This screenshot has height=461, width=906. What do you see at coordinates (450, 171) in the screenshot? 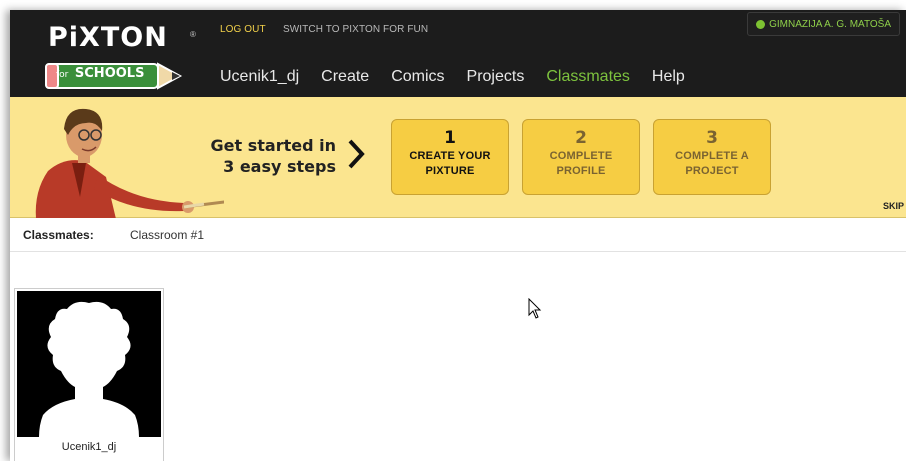
I see `step-label-line2: PIXTURE` at bounding box center [450, 171].